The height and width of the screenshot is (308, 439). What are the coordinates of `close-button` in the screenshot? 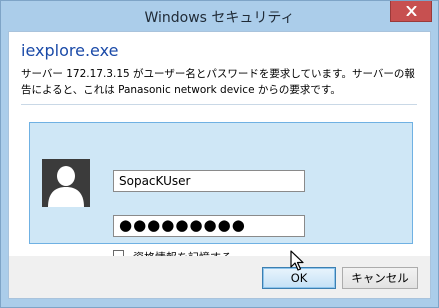 It's located at (411, 11).